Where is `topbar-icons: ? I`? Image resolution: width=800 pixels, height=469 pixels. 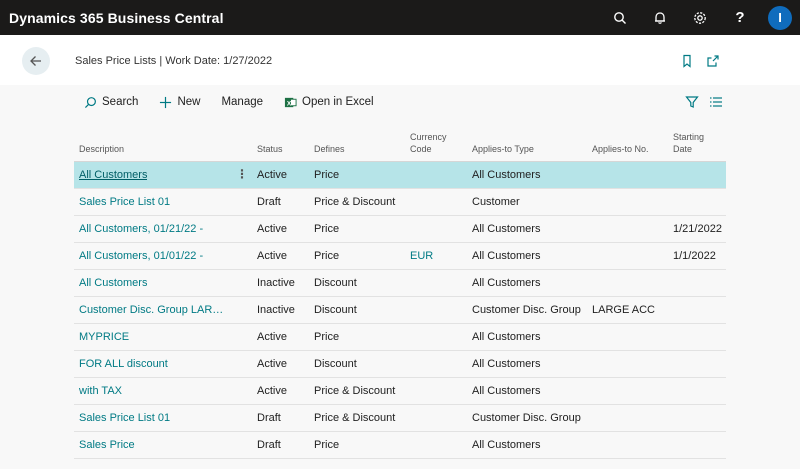 topbar-icons: ? I is located at coordinates (700, 17).